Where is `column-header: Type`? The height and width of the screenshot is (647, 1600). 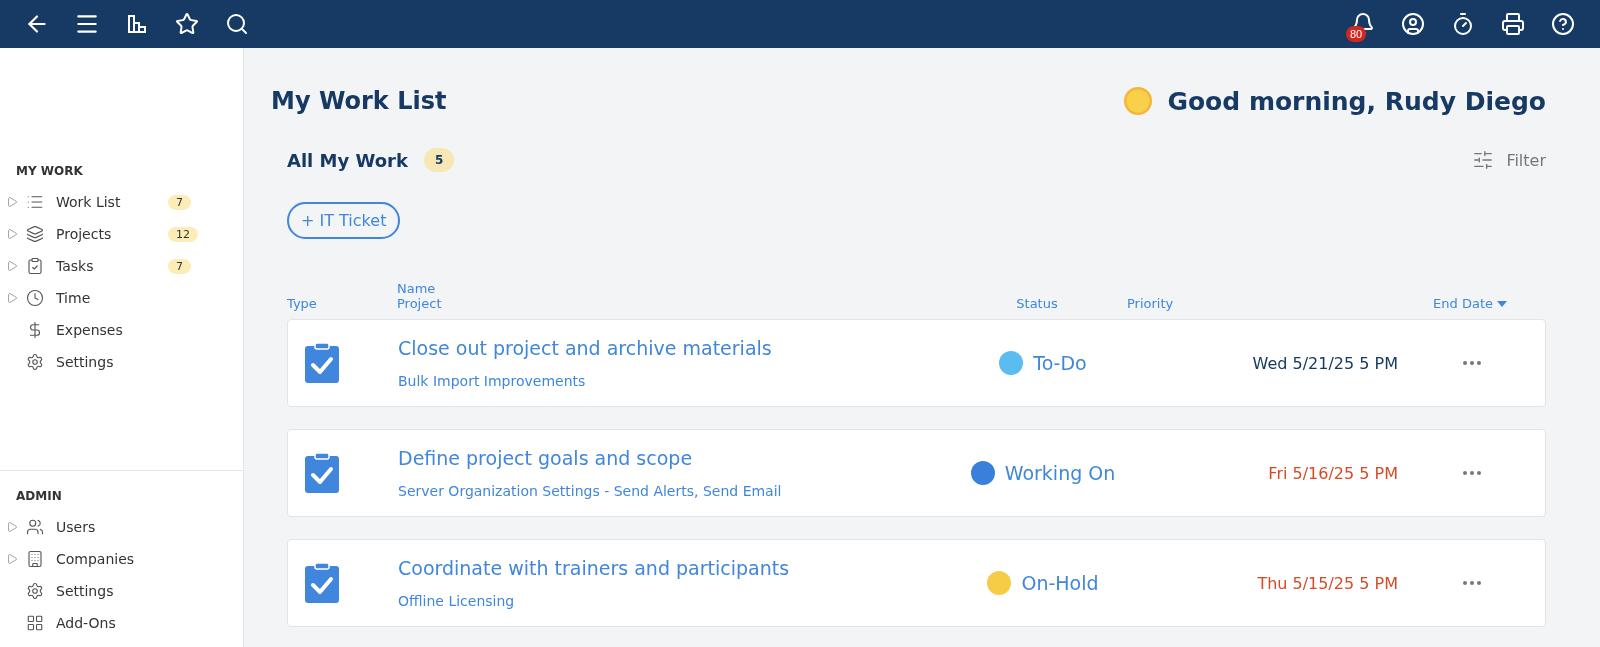
column-header: Type is located at coordinates (342, 303).